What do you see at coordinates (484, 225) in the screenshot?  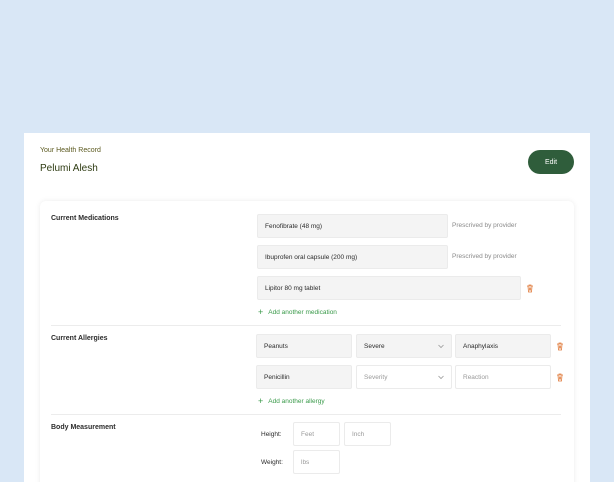 I see `medication-note-1: Prescrived by provider` at bounding box center [484, 225].